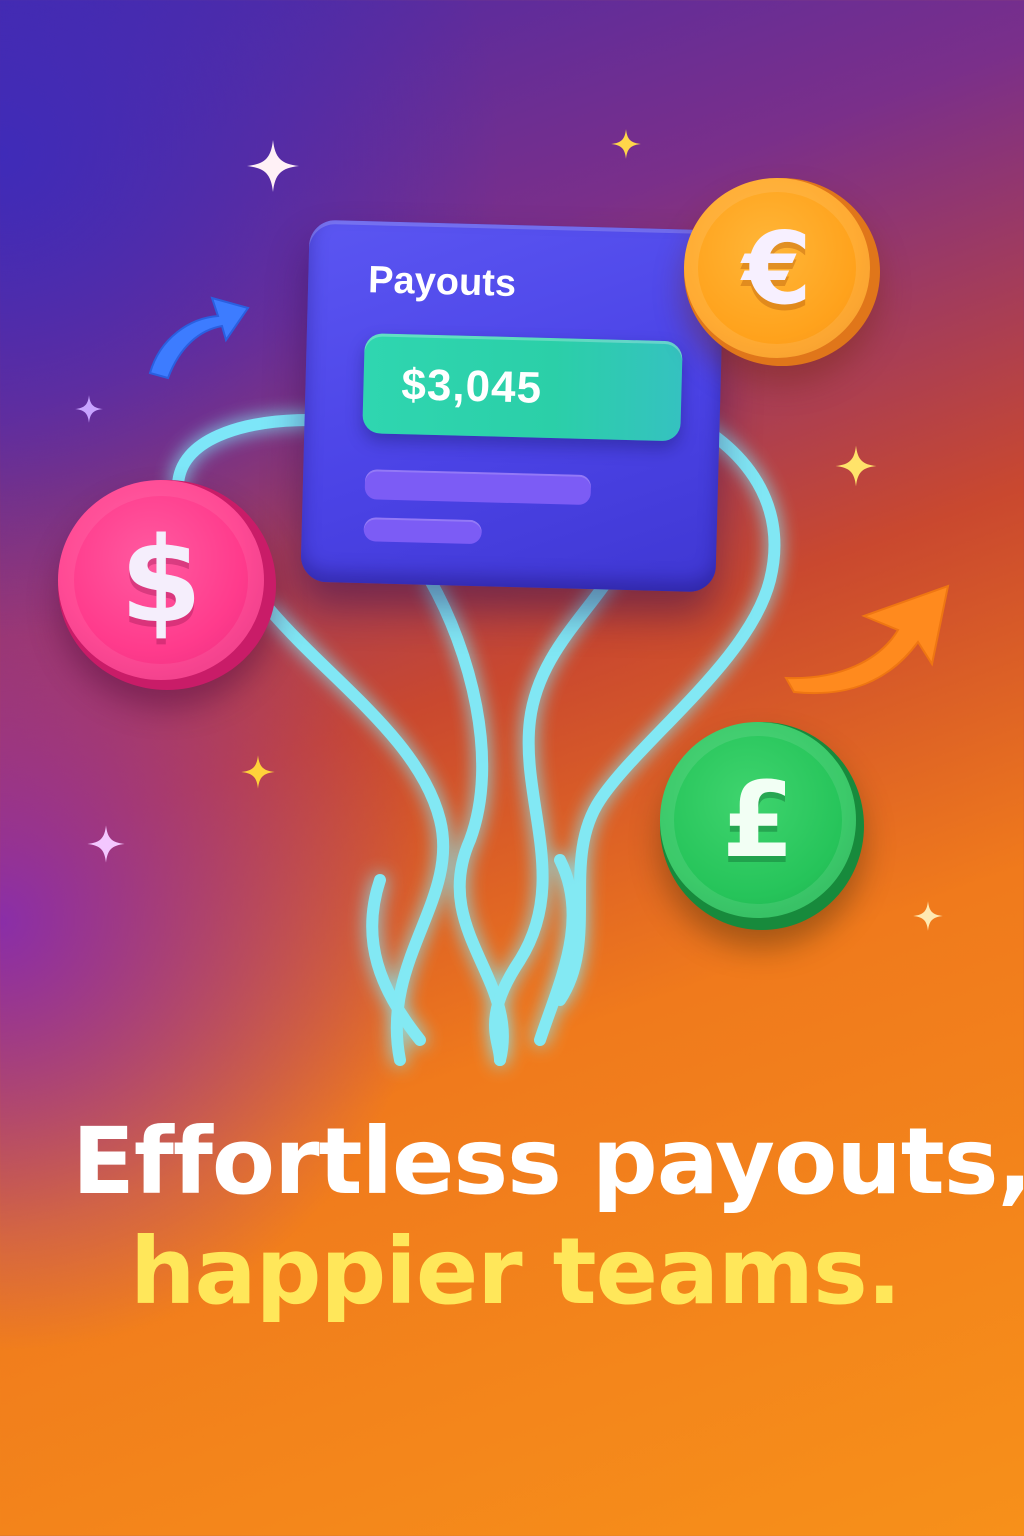 Image resolution: width=1024 pixels, height=1536 pixels. What do you see at coordinates (758, 820) in the screenshot?
I see `pound-symbol: £` at bounding box center [758, 820].